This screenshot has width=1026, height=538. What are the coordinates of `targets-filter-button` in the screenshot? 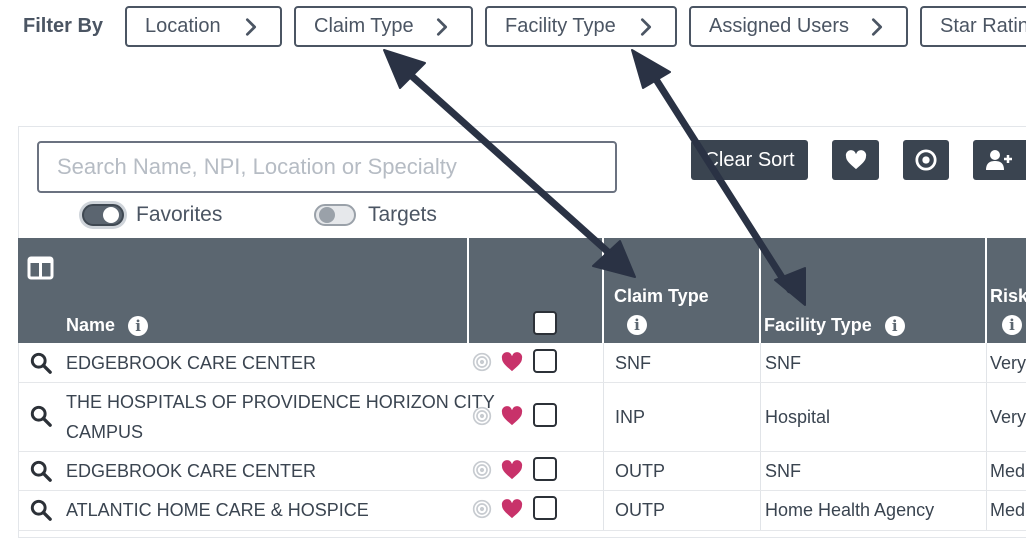 It's located at (926, 160).